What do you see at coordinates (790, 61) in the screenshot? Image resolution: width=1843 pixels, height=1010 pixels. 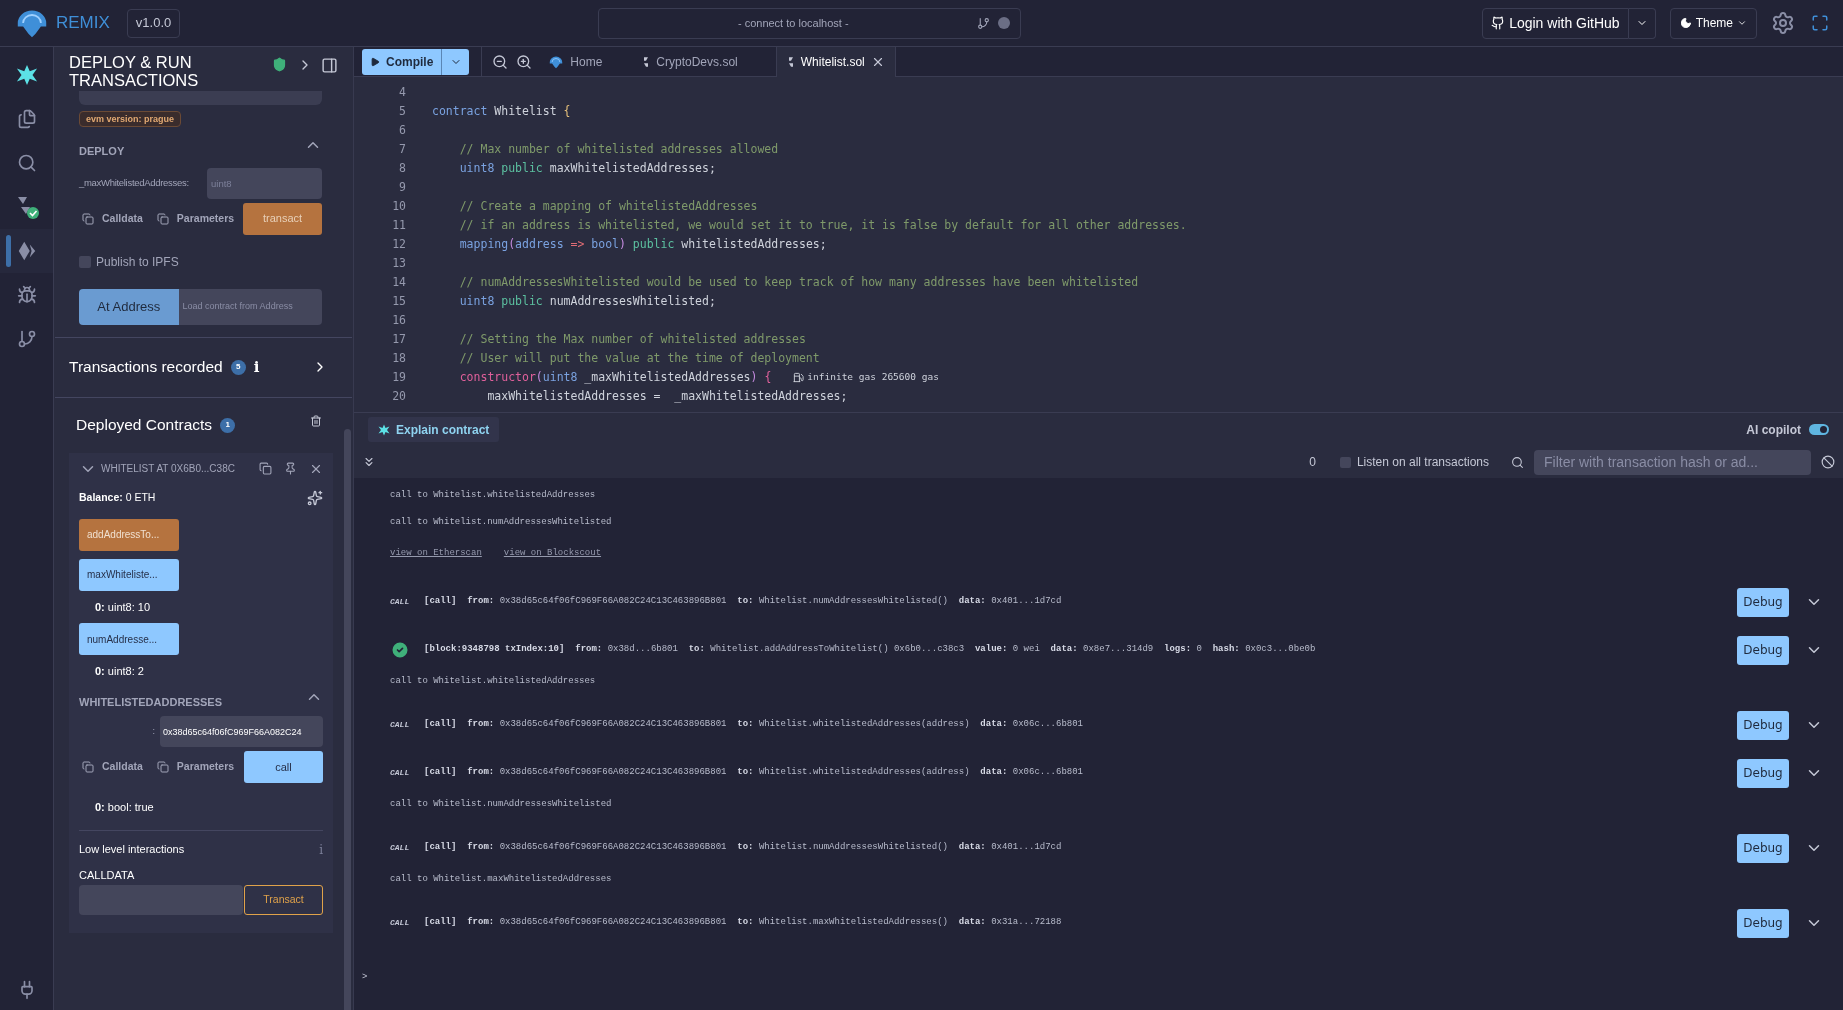 I see `solidity-file-icon` at bounding box center [790, 61].